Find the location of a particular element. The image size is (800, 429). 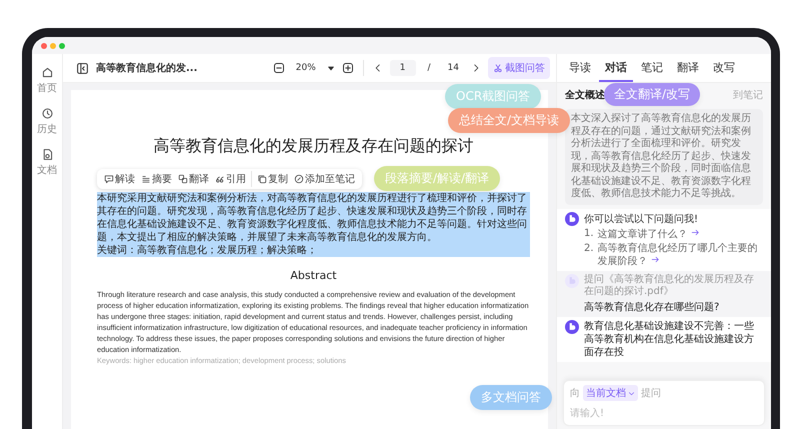

panel-tab: 导读 is located at coordinates (580, 68).